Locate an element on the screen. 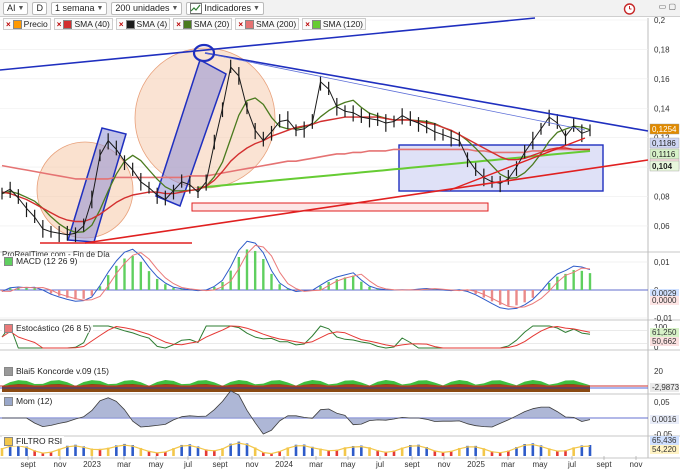 This screenshot has height=471, width=680. macd-tick-label: 0,01 is located at coordinates (662, 262).